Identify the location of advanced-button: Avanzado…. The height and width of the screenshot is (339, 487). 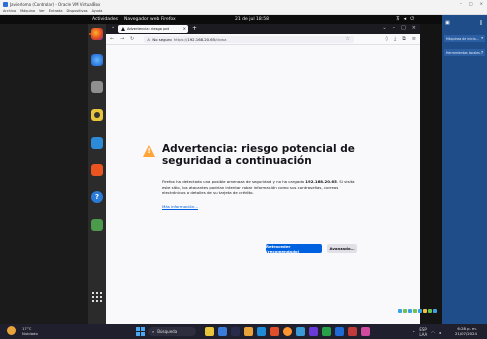
(342, 248).